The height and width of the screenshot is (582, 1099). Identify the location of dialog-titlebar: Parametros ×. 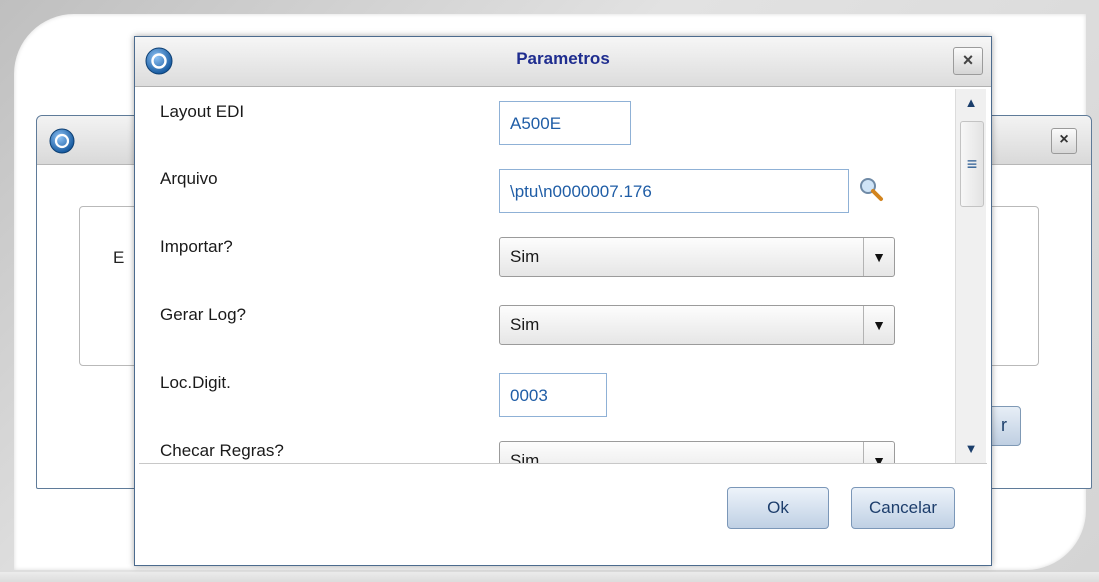
(563, 62).